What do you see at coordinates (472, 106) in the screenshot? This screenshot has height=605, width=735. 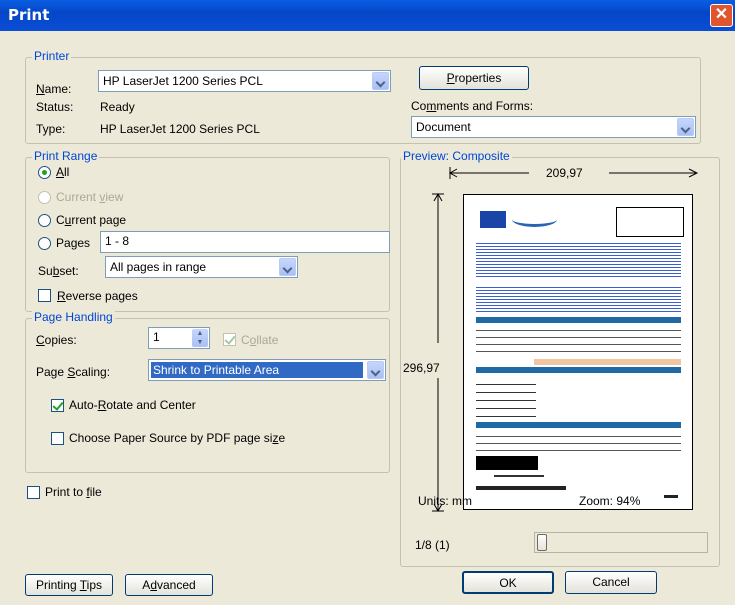 I see `comments-forms-label: Comments and Forms:` at bounding box center [472, 106].